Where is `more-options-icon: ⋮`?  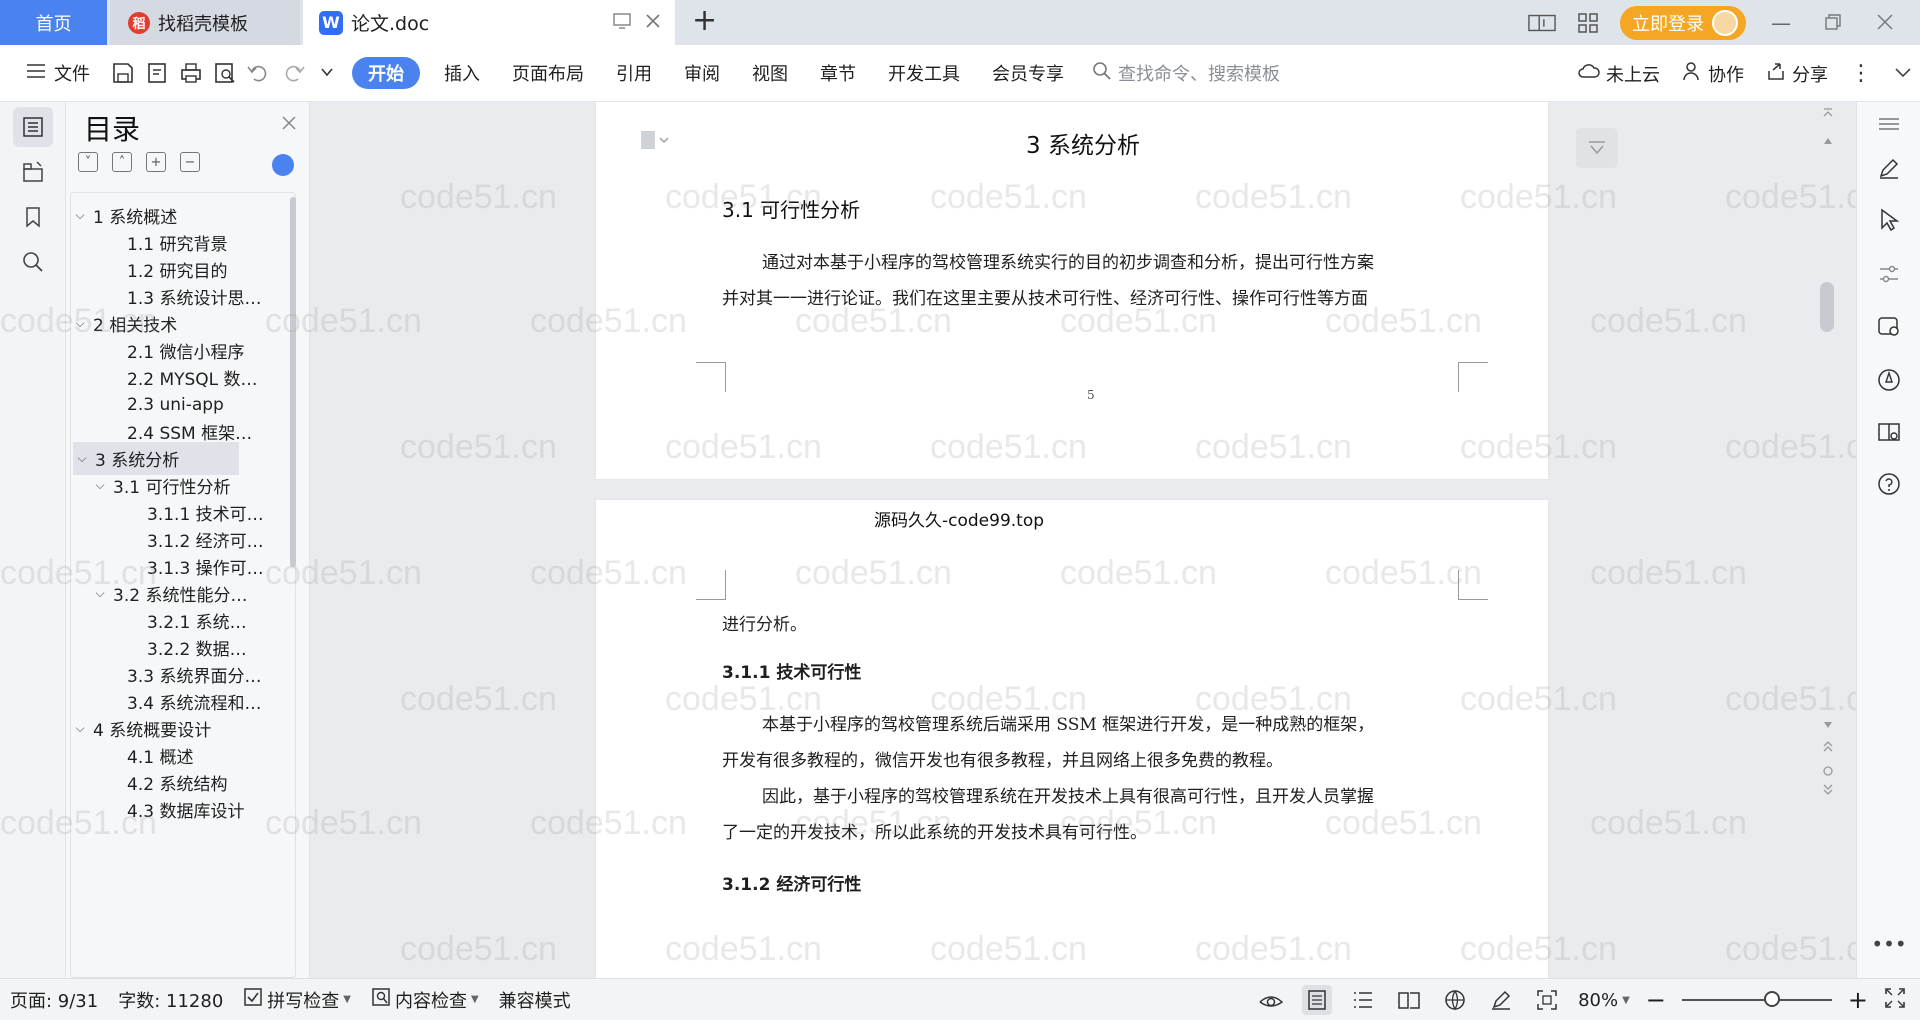 more-options-icon: ⋮ is located at coordinates (1861, 73).